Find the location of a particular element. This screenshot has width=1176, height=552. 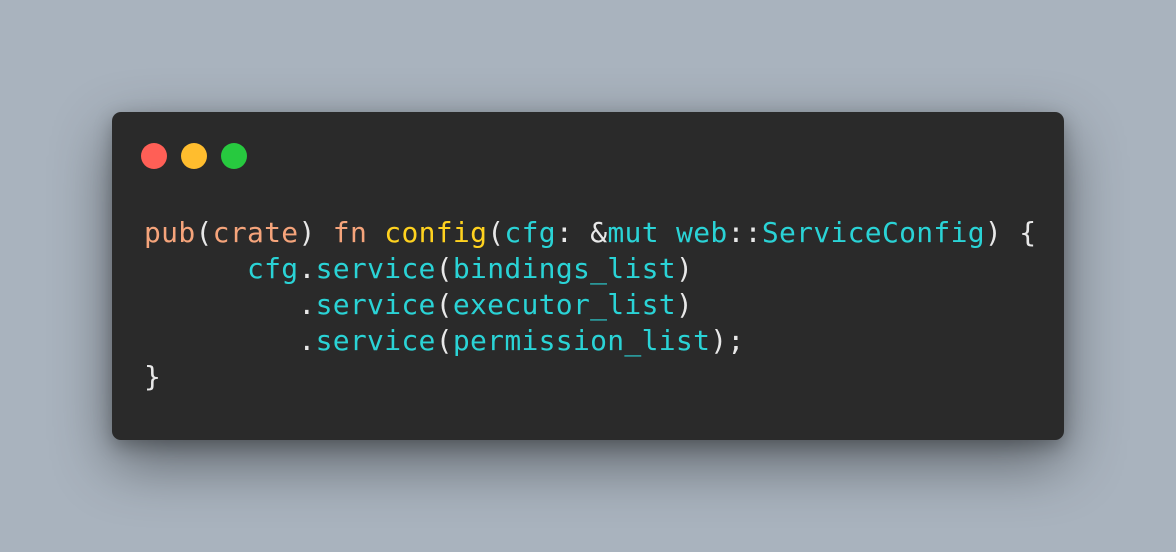

maximize-button is located at coordinates (234, 156).